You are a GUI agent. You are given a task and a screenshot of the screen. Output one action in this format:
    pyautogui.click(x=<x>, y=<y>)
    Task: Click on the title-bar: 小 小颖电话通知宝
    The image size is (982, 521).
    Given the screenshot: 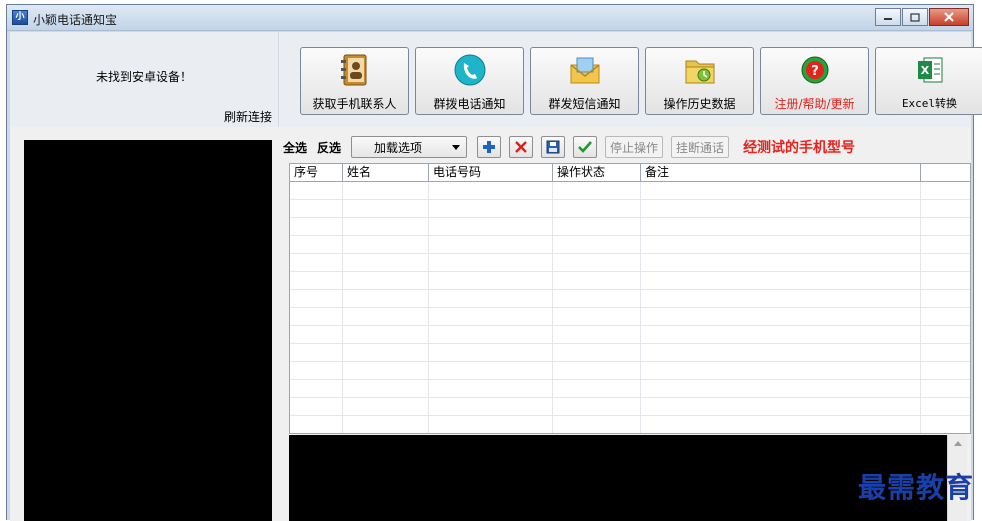 What is the action you would take?
    pyautogui.click(x=490, y=18)
    